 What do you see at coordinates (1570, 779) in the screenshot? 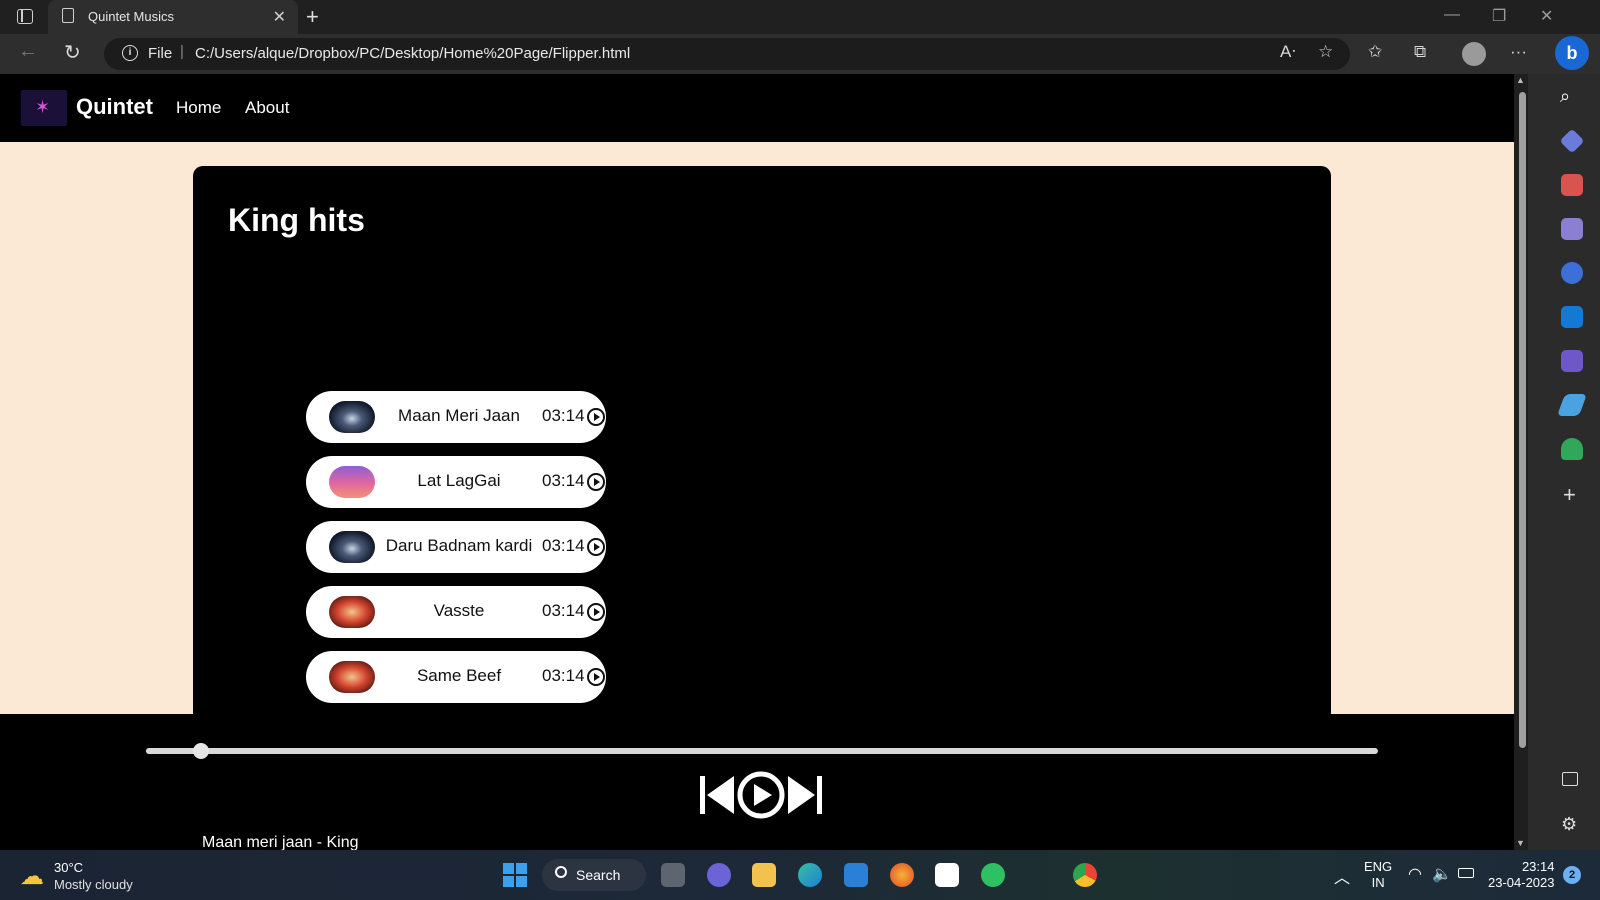
I see `hide-sidebar-icon` at bounding box center [1570, 779].